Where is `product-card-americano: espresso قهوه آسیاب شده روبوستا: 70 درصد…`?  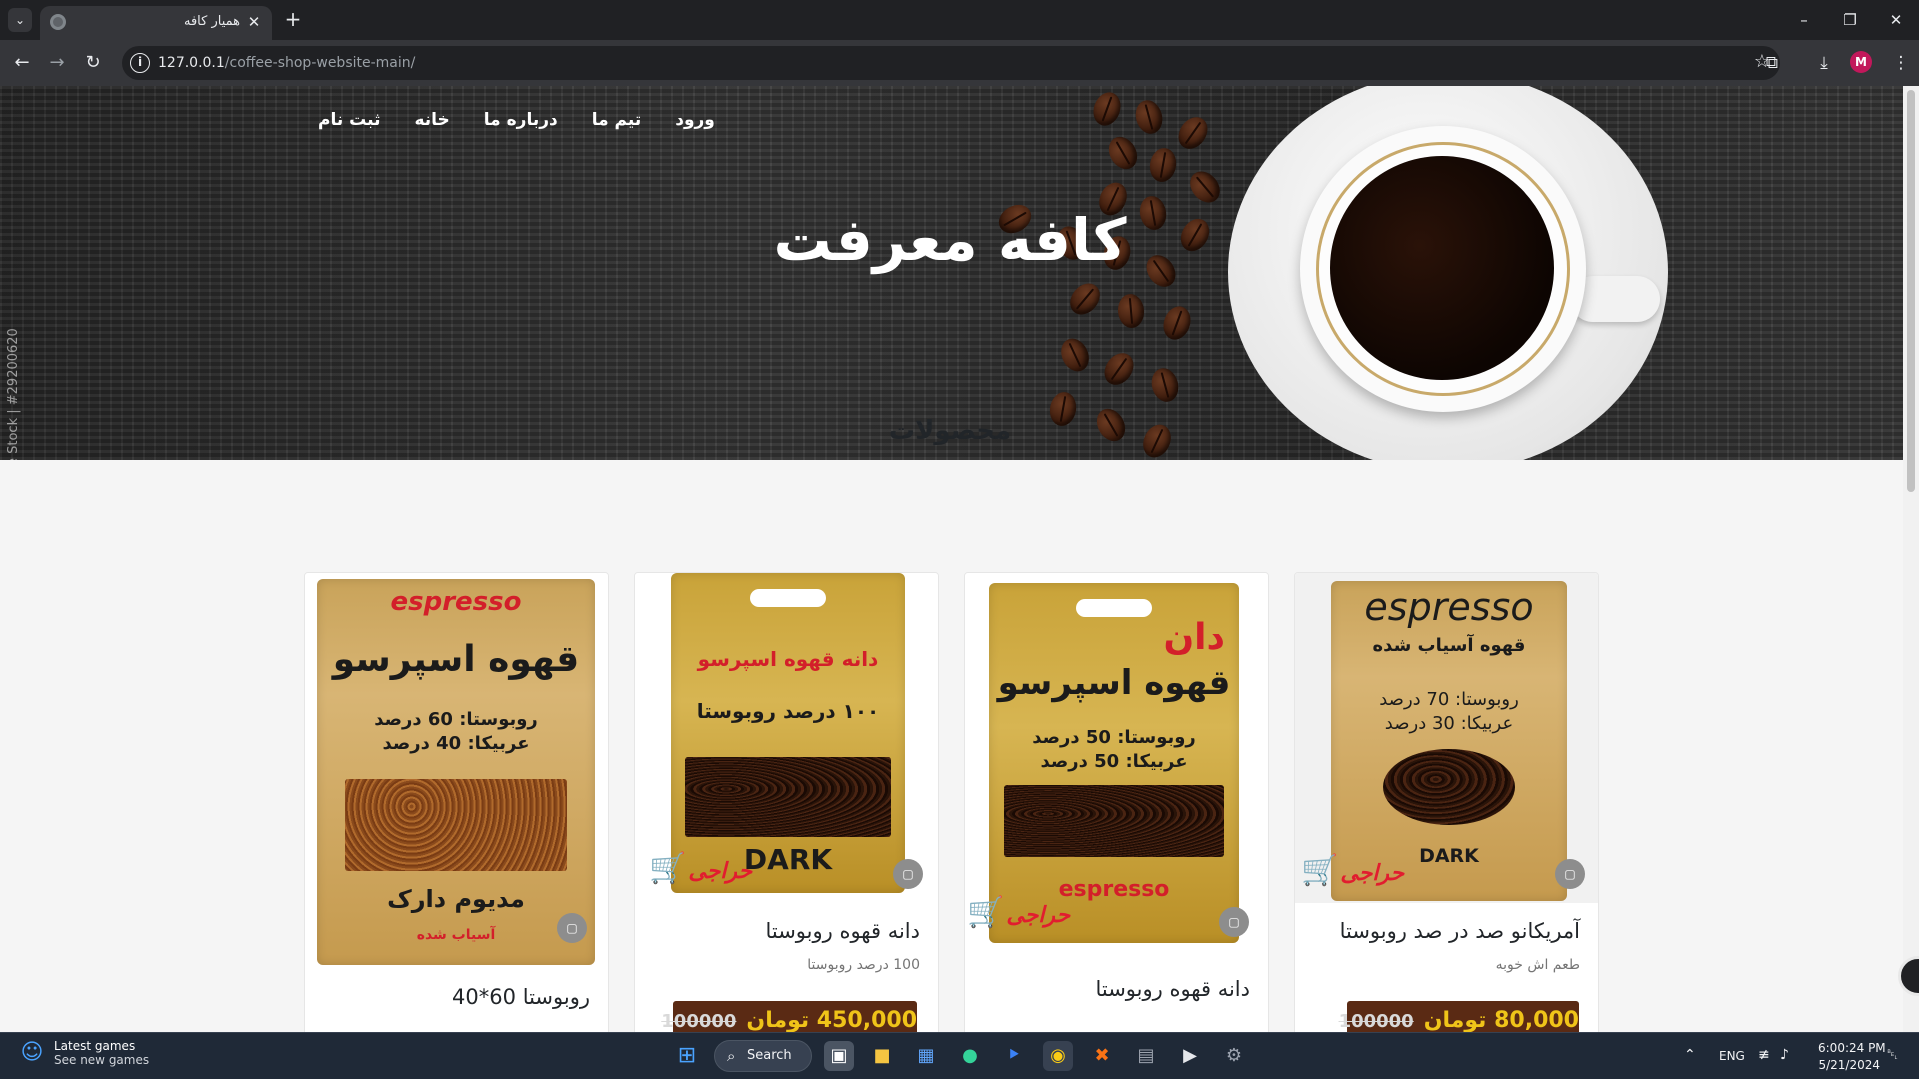
product-card-americano: espresso قهوه آسیاب شده روبوستا: 70 درصد… is located at coordinates (1446, 802).